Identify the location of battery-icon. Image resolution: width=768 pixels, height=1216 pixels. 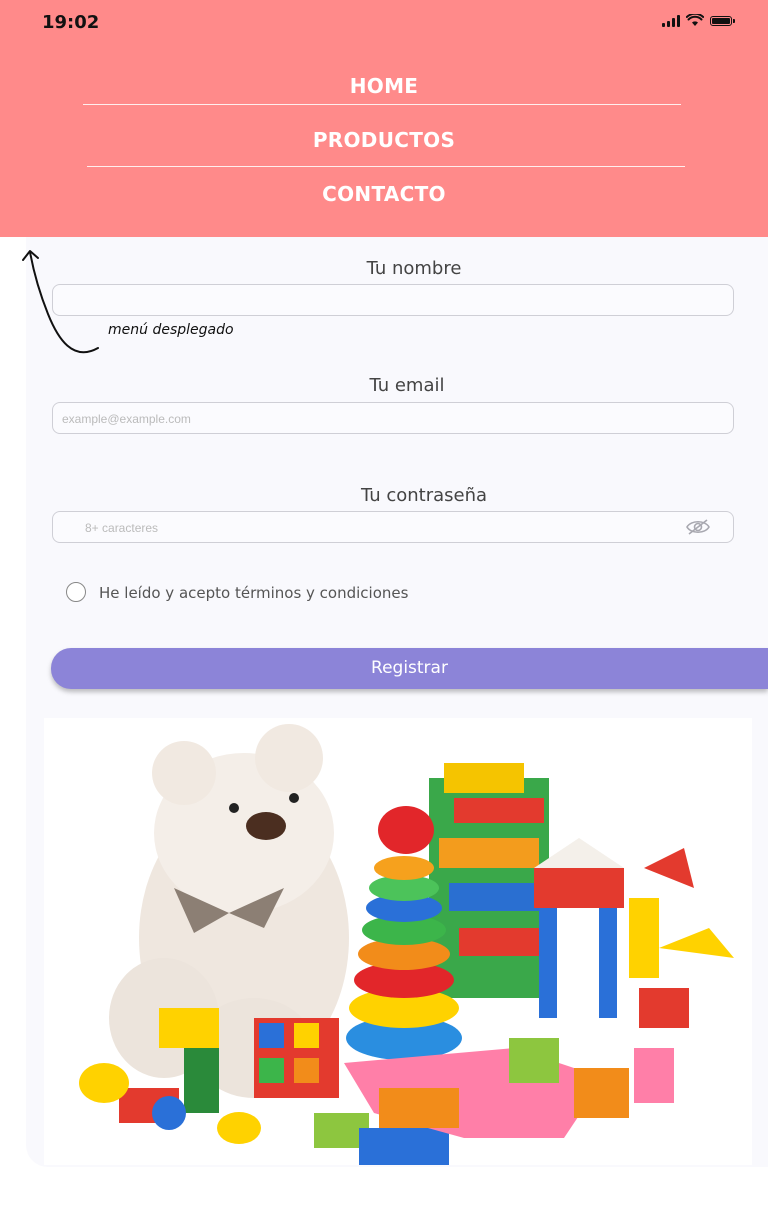
(722, 20).